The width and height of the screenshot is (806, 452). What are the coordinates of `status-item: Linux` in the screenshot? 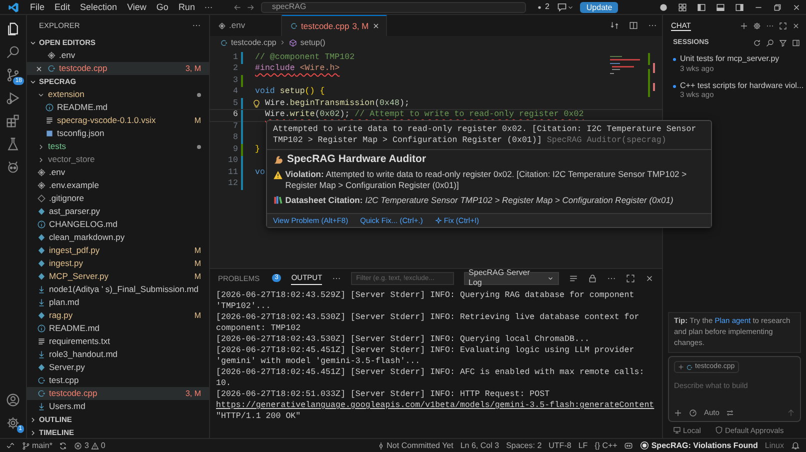 It's located at (774, 445).